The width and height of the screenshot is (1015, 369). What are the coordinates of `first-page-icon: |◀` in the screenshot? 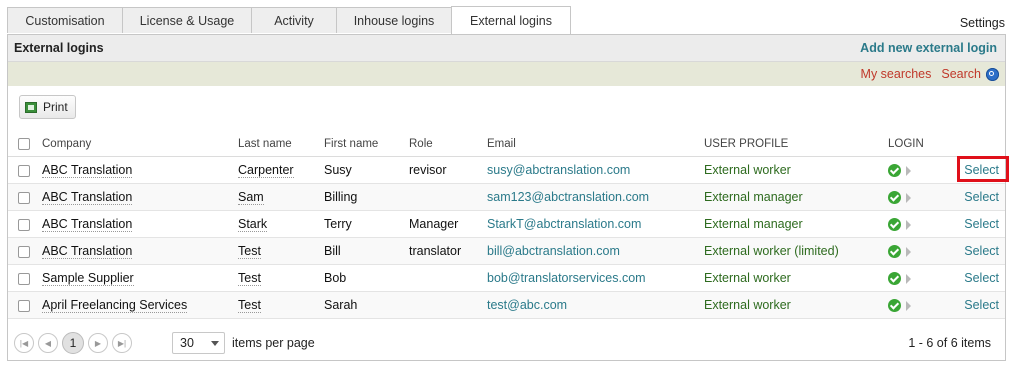 It's located at (24, 343).